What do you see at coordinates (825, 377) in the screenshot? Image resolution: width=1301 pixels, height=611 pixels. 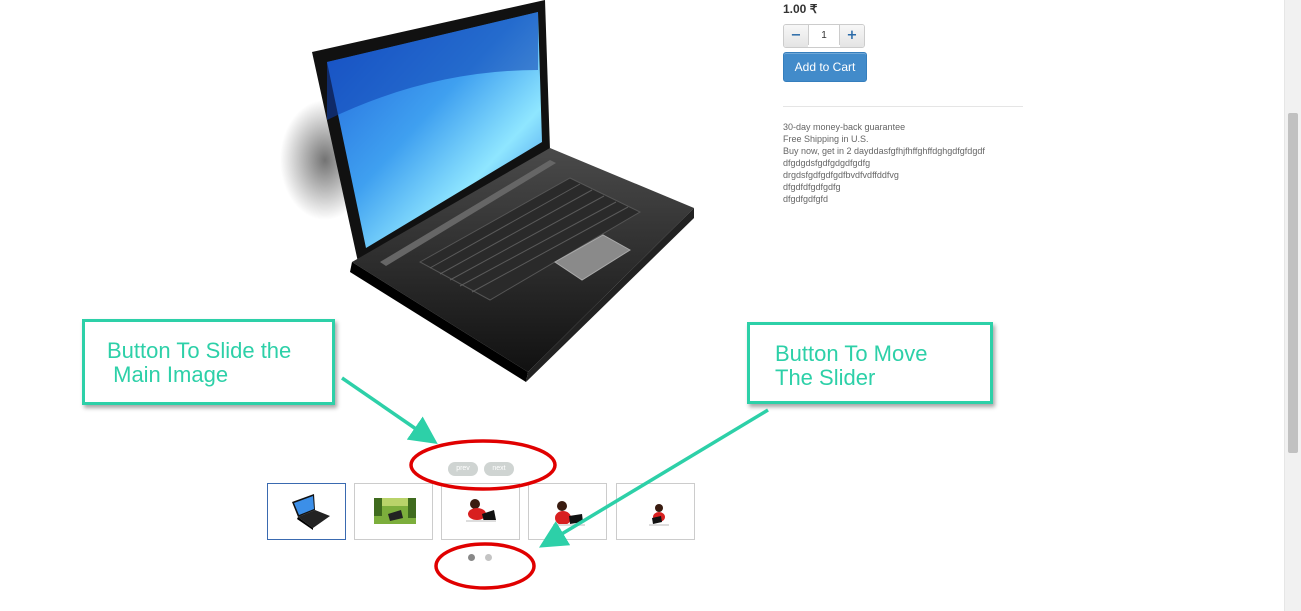 I see `annotation-text: The Slider` at bounding box center [825, 377].